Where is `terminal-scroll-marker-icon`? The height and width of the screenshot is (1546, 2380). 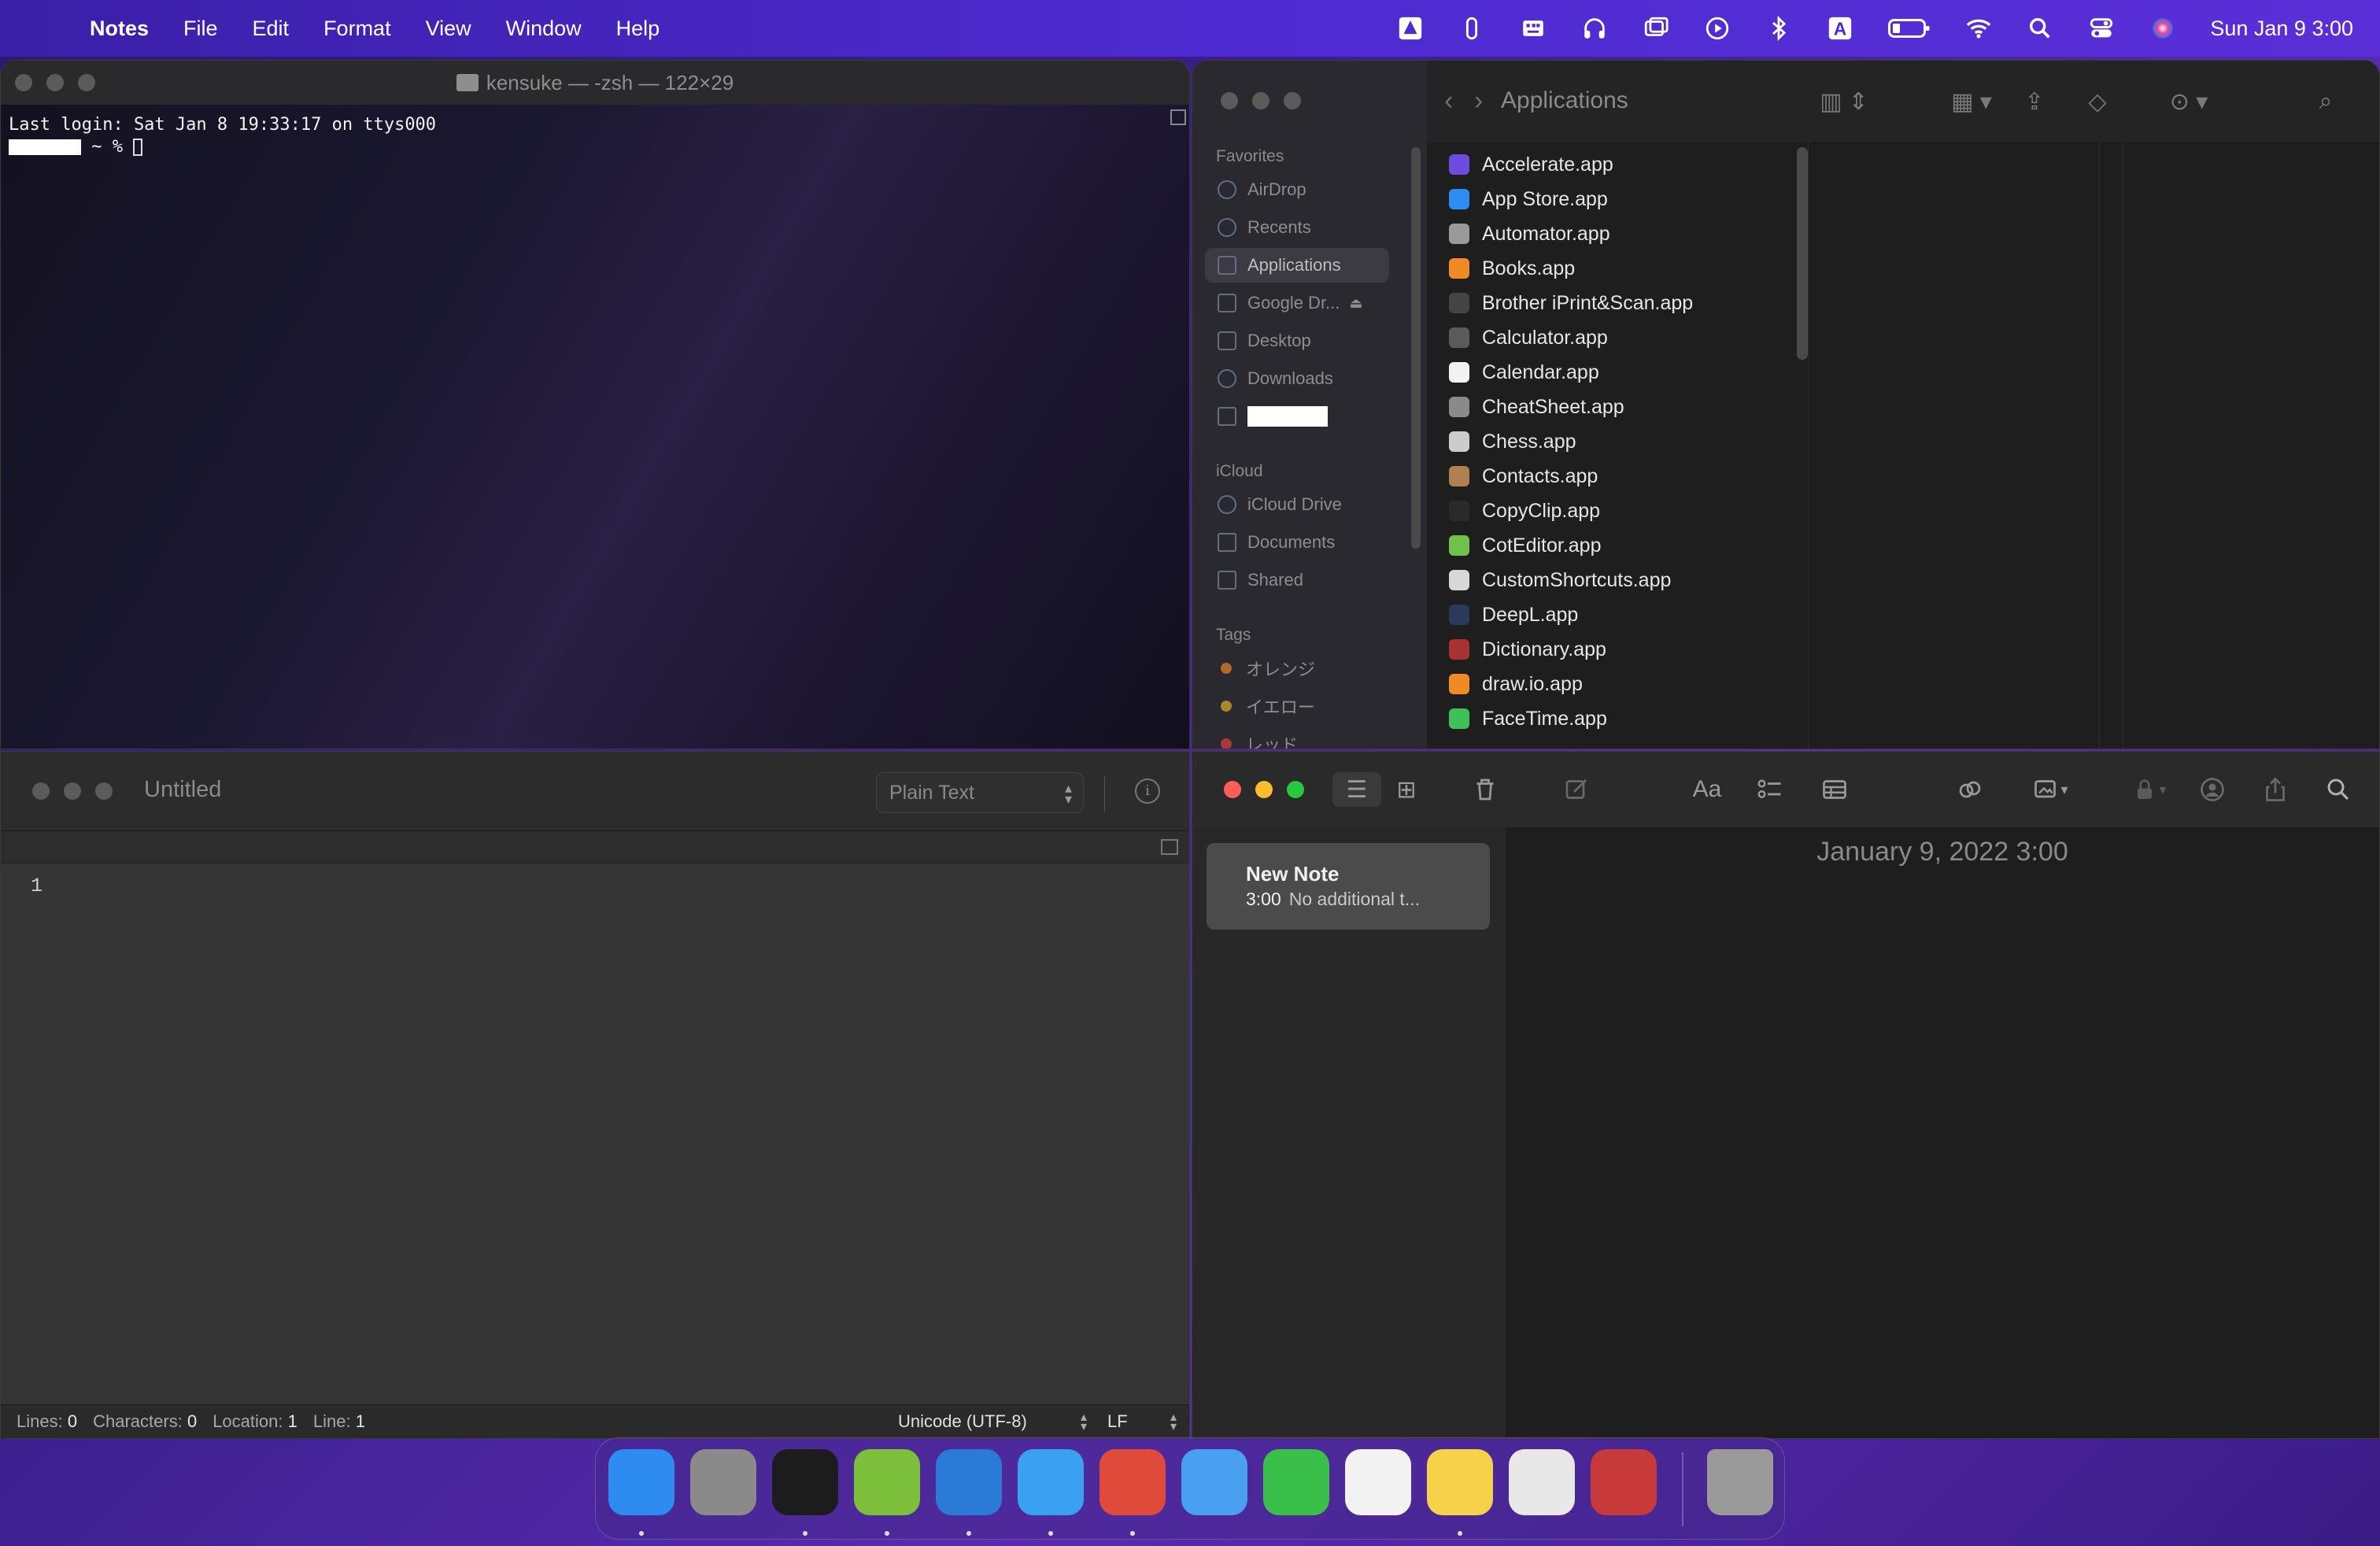
terminal-scroll-marker-icon is located at coordinates (1178, 117).